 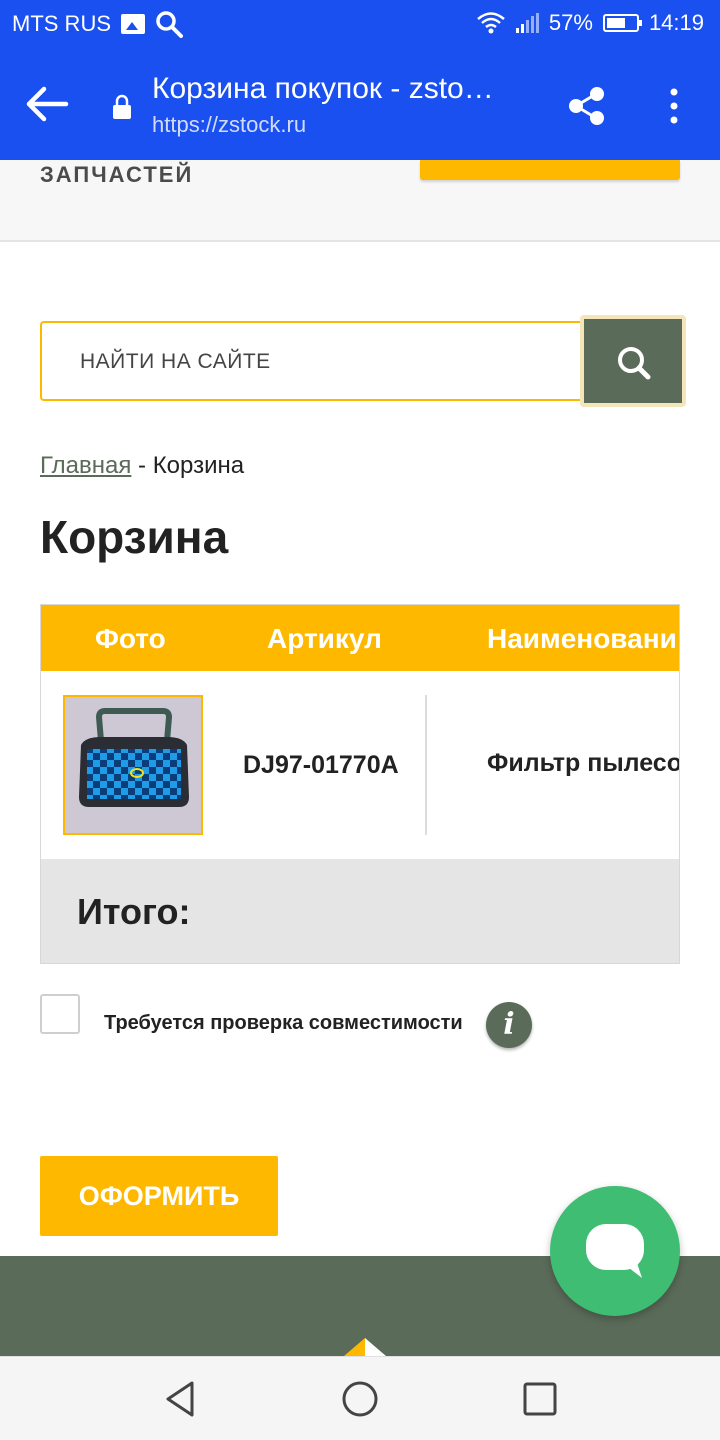 What do you see at coordinates (320, 361) in the screenshot?
I see `search-input: НАЙТИ НА САЙТЕ` at bounding box center [320, 361].